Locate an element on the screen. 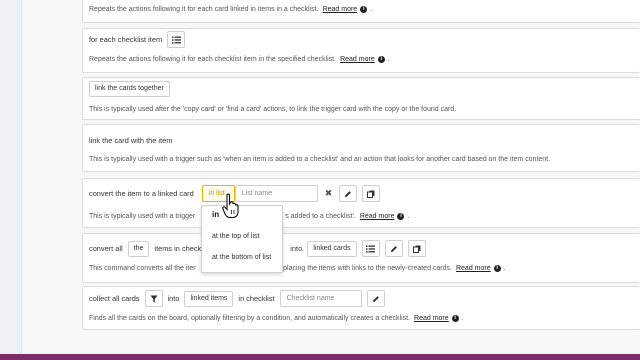 The image size is (640, 360). action-description-start: This command converts all the iter is located at coordinates (142, 268).